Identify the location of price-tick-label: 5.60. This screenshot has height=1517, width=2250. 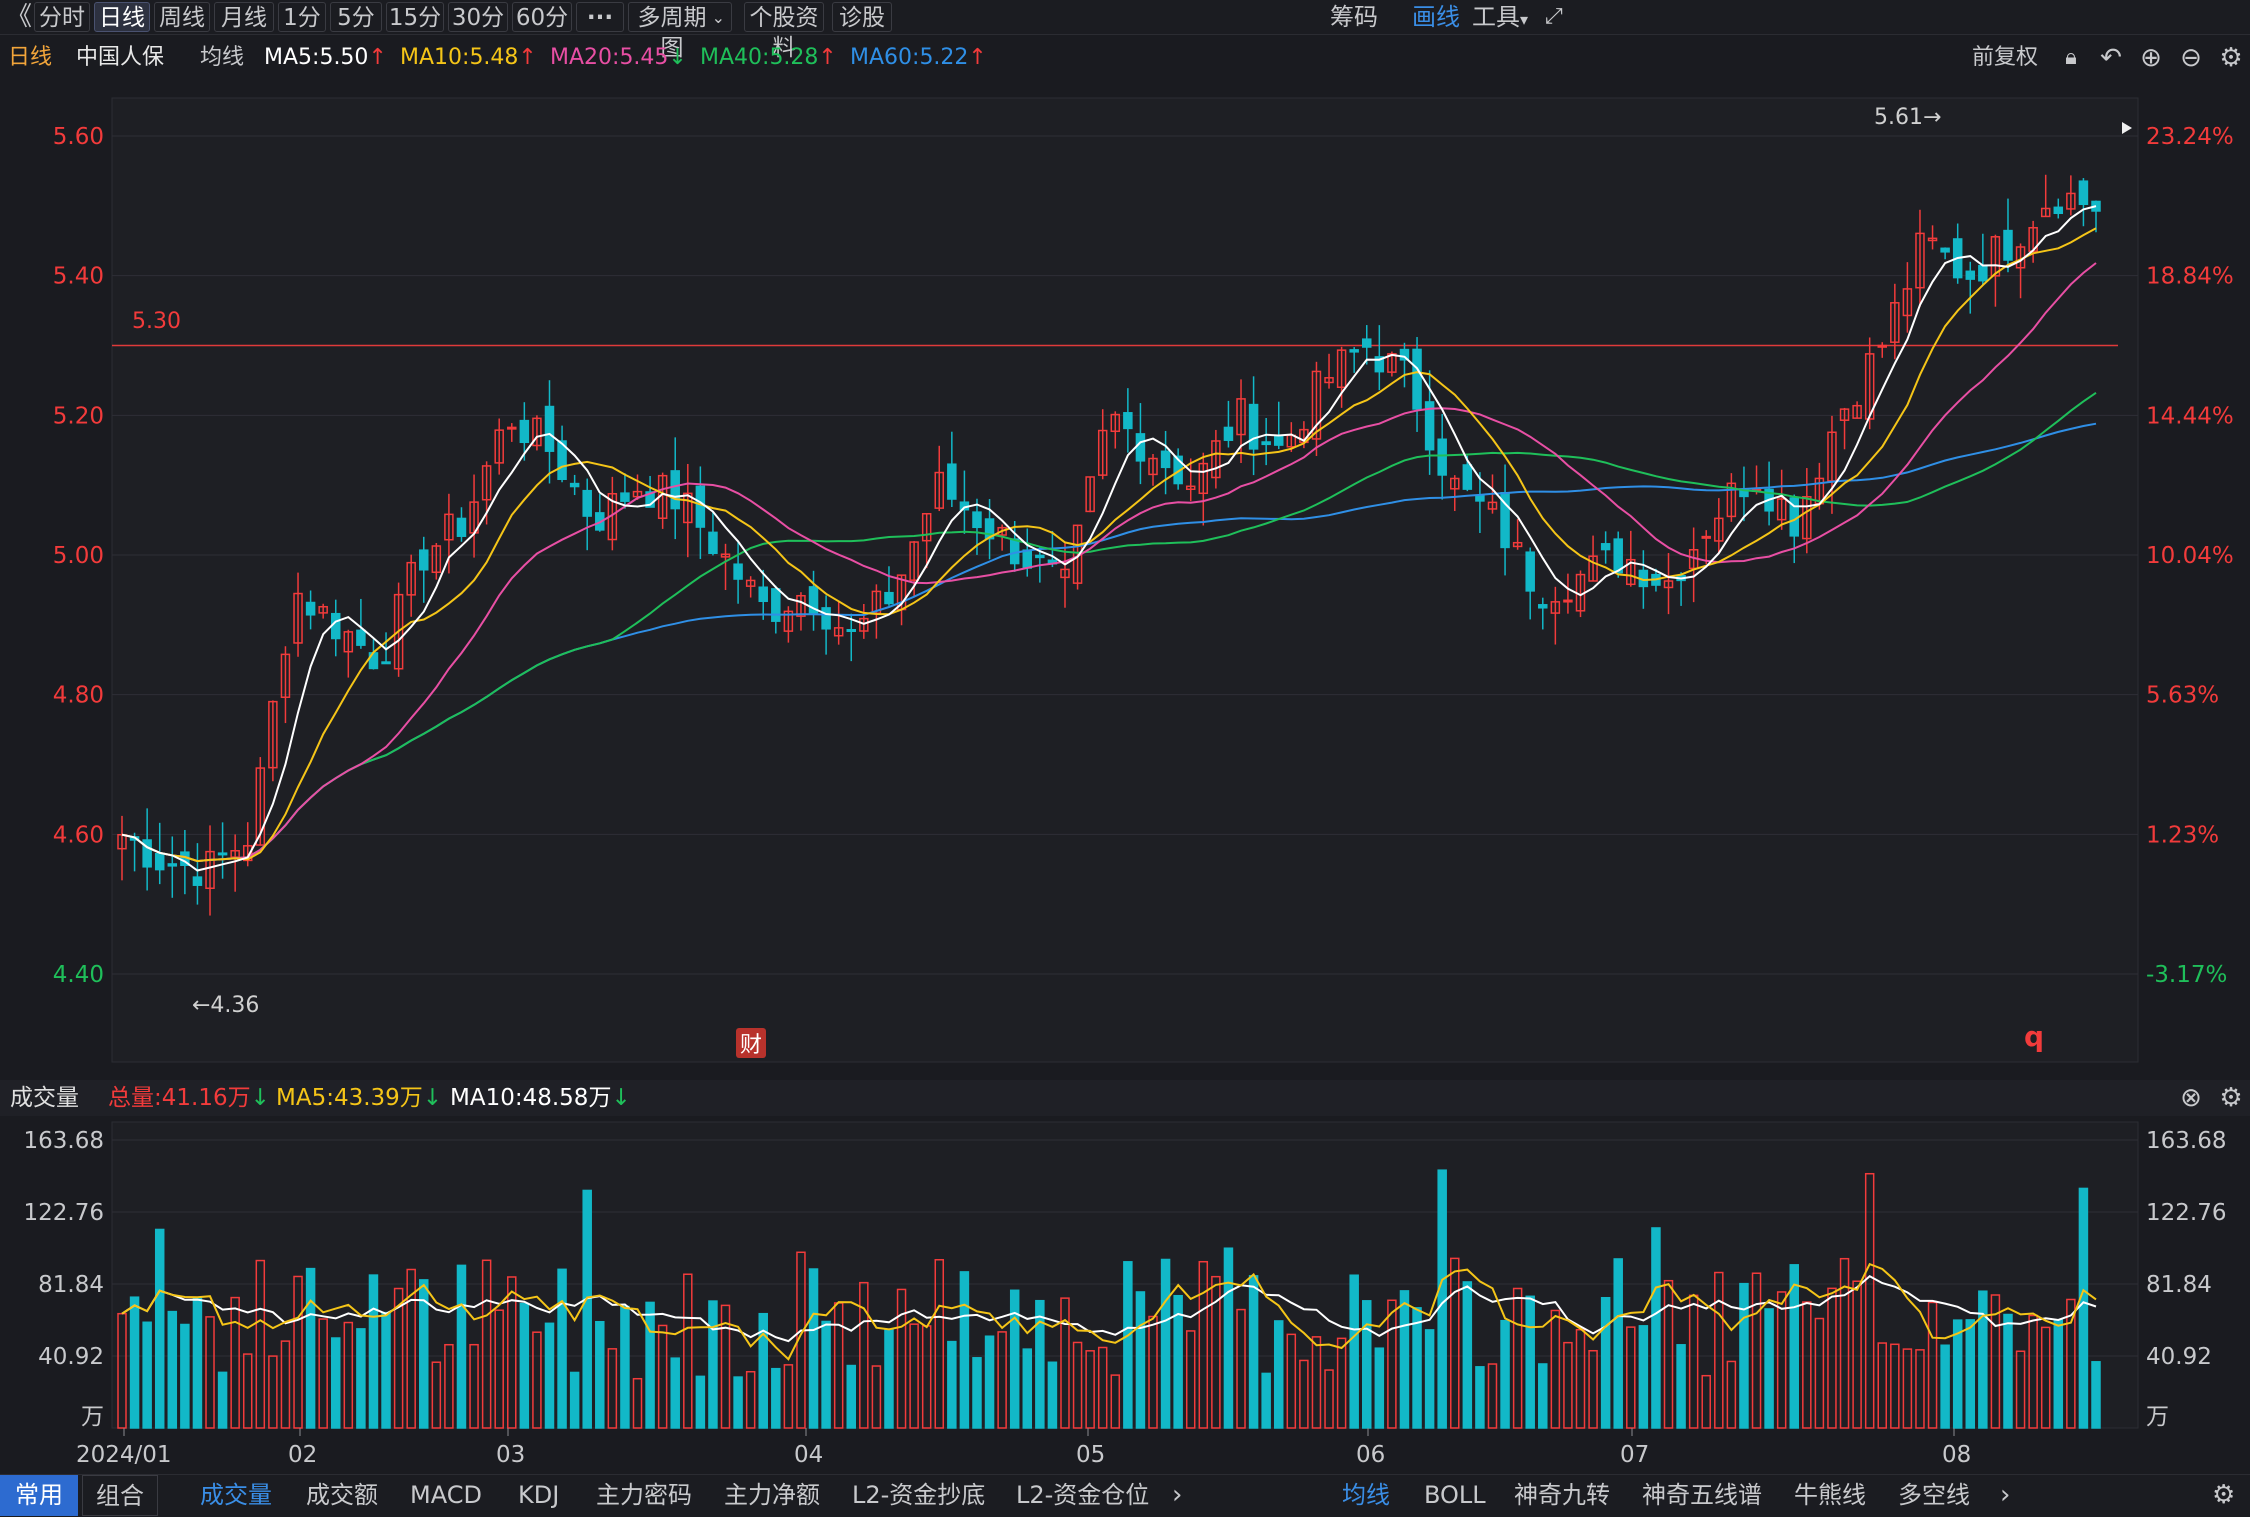
(78, 137).